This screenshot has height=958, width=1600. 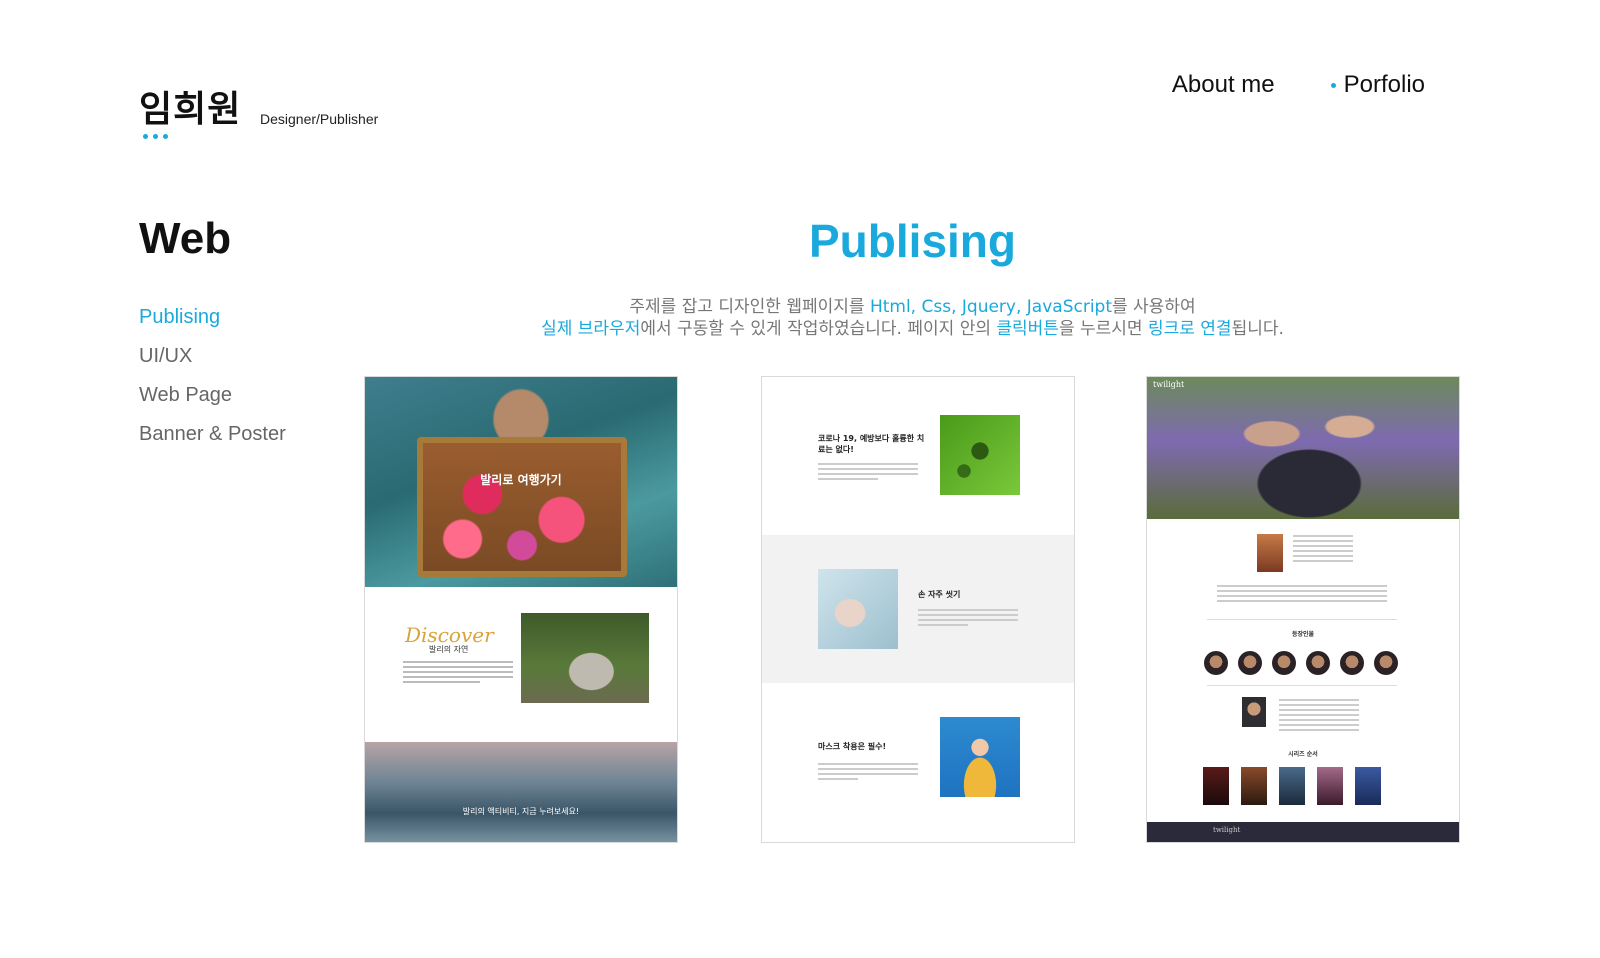 I want to click on twilight-hero-image: twilight, so click(x=1303, y=448).